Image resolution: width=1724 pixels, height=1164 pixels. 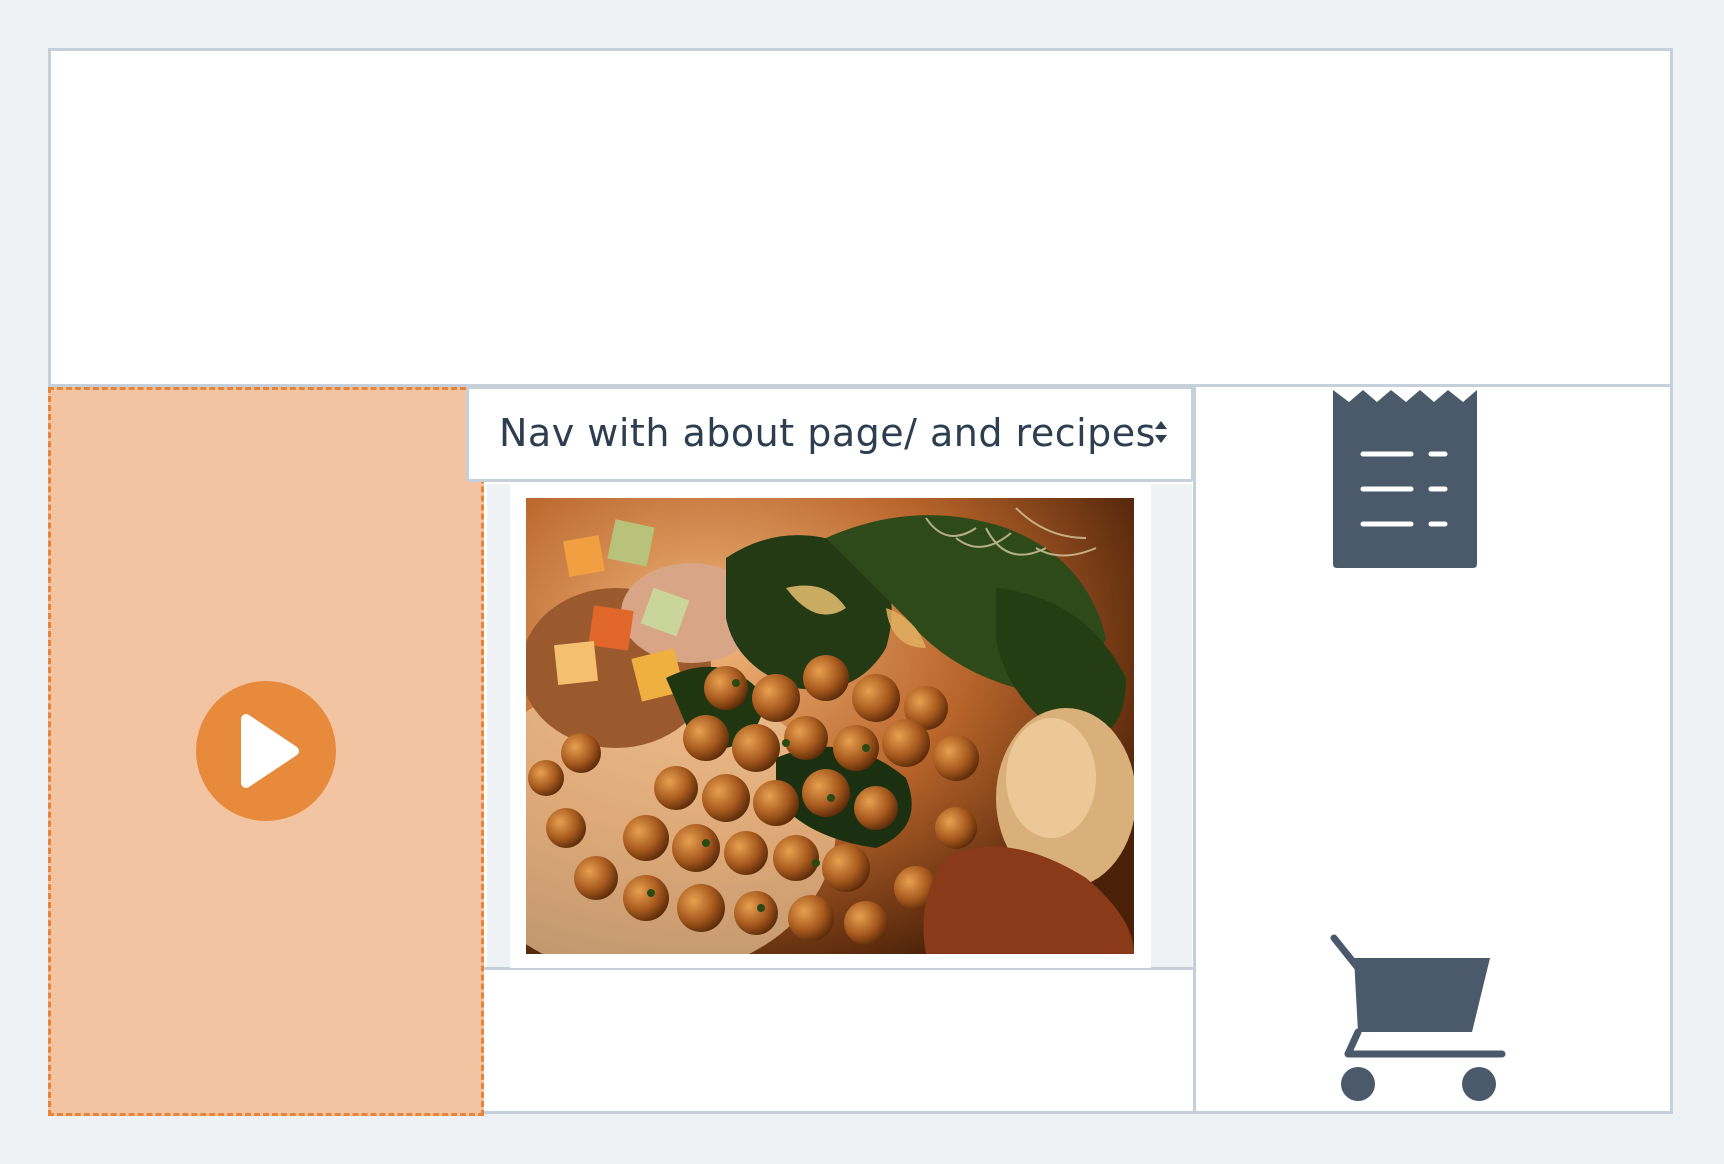 I want to click on nav-select: Nav with about page/ and recipes, so click(x=830, y=434).